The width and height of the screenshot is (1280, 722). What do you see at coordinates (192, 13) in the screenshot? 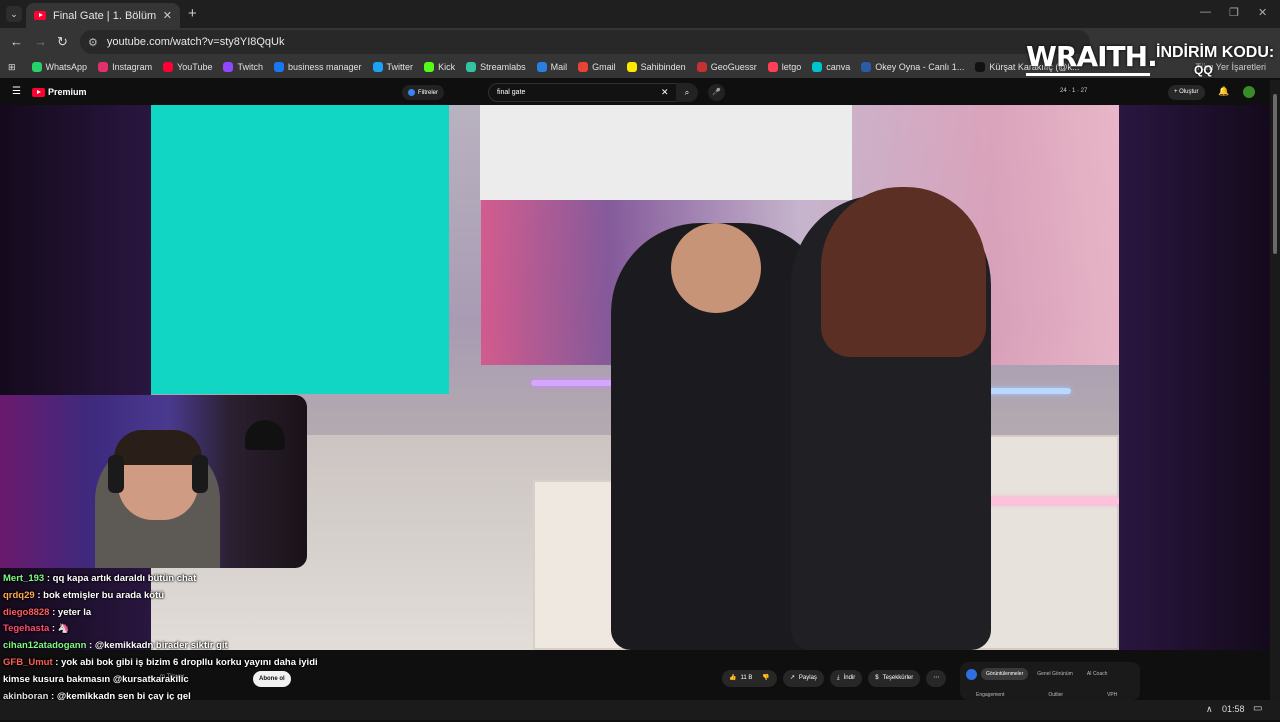
I see `new-tab-button: +` at bounding box center [192, 13].